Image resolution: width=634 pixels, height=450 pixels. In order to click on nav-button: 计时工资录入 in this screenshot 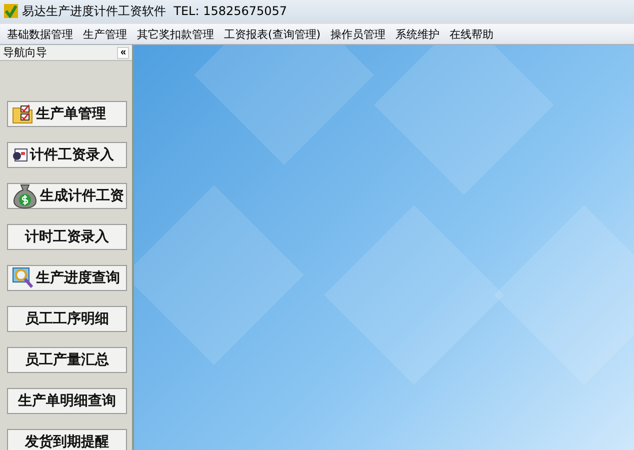, I will do `click(67, 237)`.